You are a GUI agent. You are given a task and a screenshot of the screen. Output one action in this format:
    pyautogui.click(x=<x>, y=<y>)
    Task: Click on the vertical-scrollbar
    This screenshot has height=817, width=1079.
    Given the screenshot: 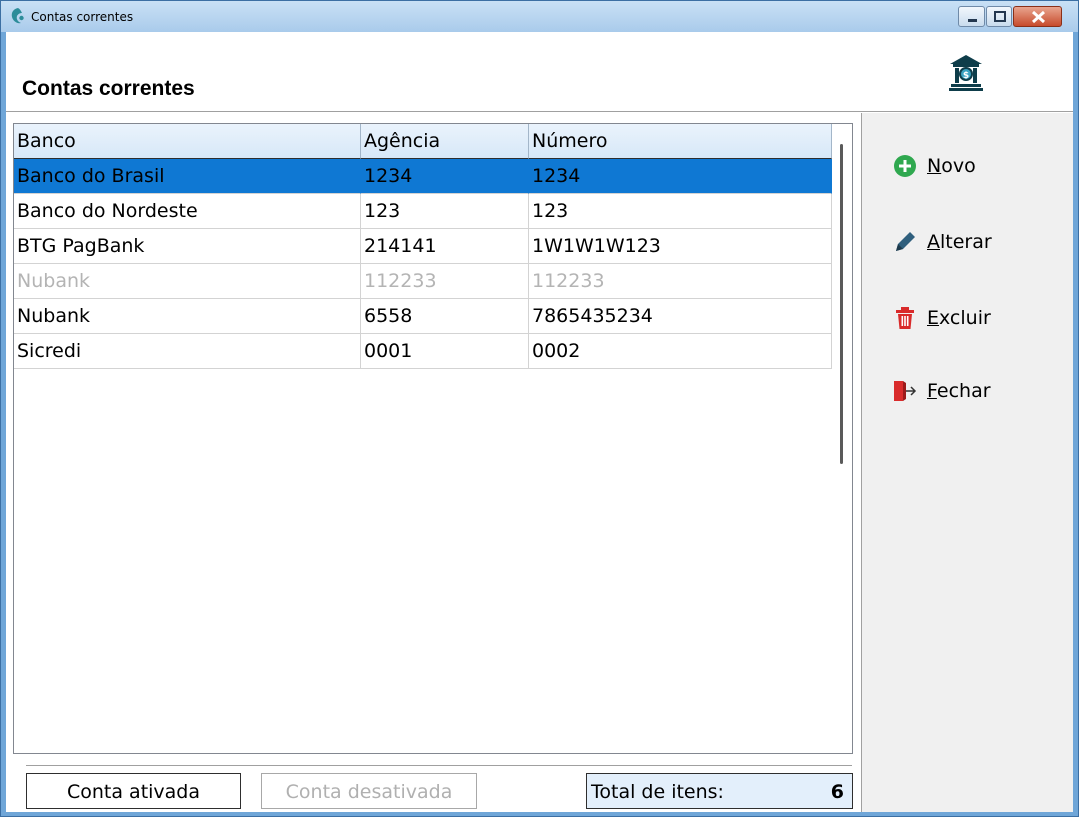 What is the action you would take?
    pyautogui.click(x=841, y=304)
    